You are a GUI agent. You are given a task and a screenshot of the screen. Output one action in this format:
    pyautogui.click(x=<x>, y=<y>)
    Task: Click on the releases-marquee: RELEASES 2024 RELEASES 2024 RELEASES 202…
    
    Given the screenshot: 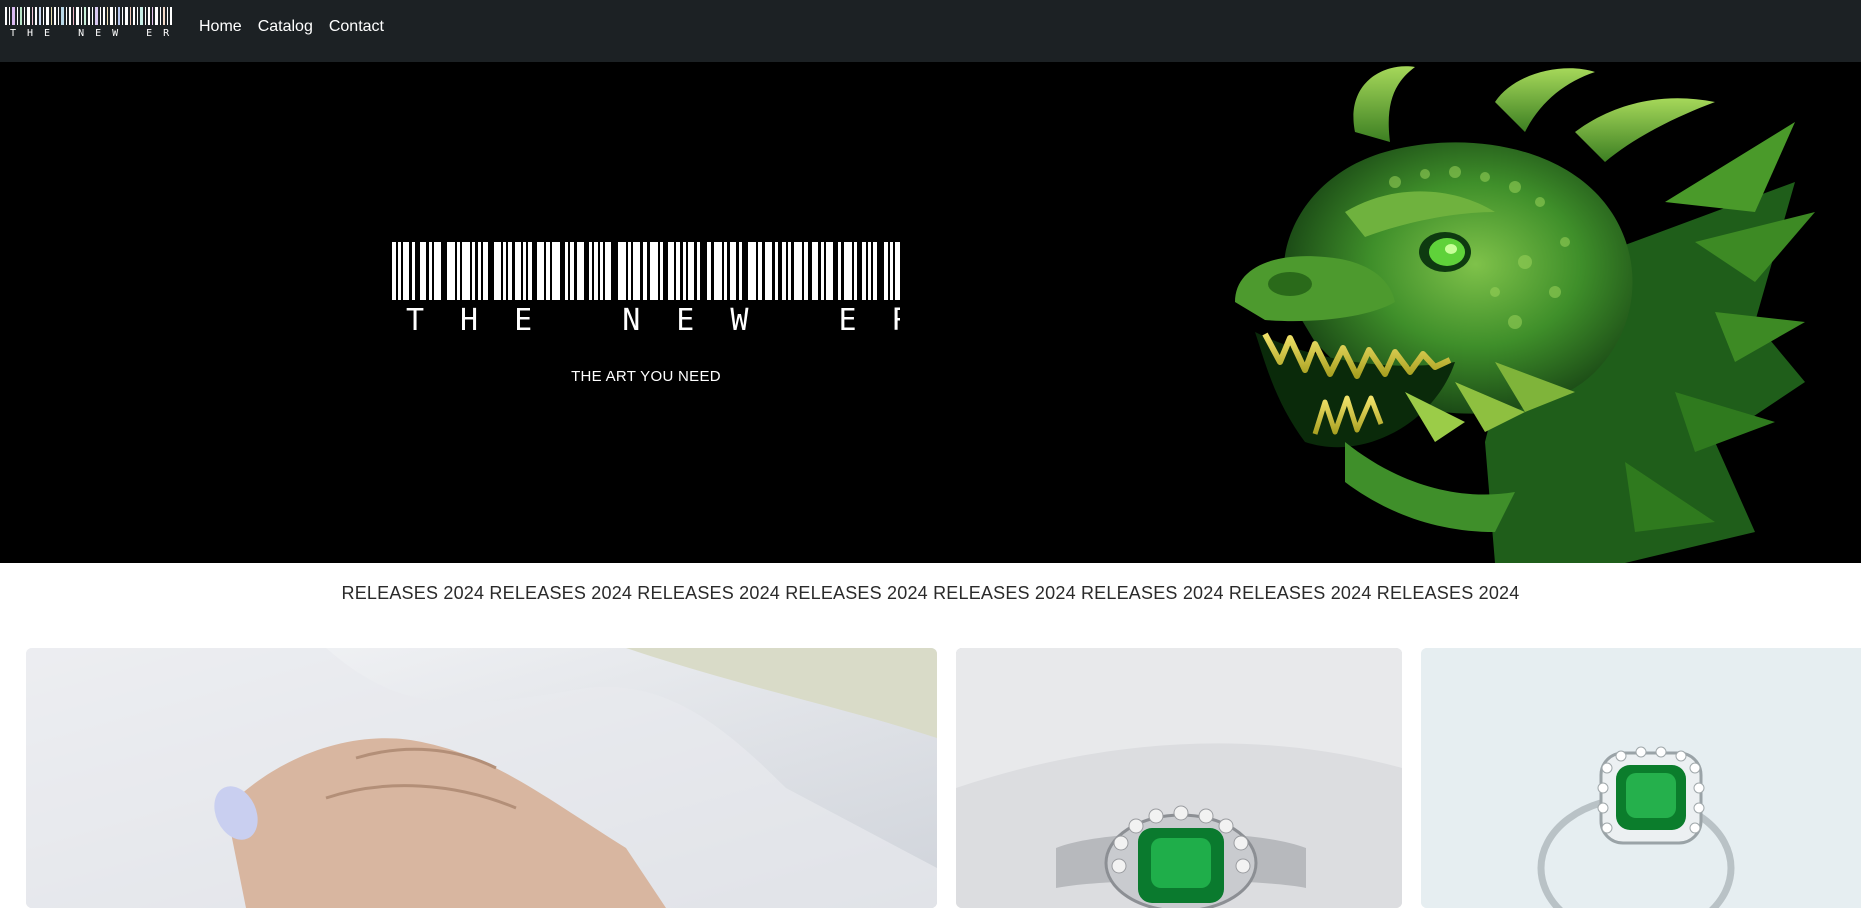 What is the action you would take?
    pyautogui.click(x=930, y=593)
    